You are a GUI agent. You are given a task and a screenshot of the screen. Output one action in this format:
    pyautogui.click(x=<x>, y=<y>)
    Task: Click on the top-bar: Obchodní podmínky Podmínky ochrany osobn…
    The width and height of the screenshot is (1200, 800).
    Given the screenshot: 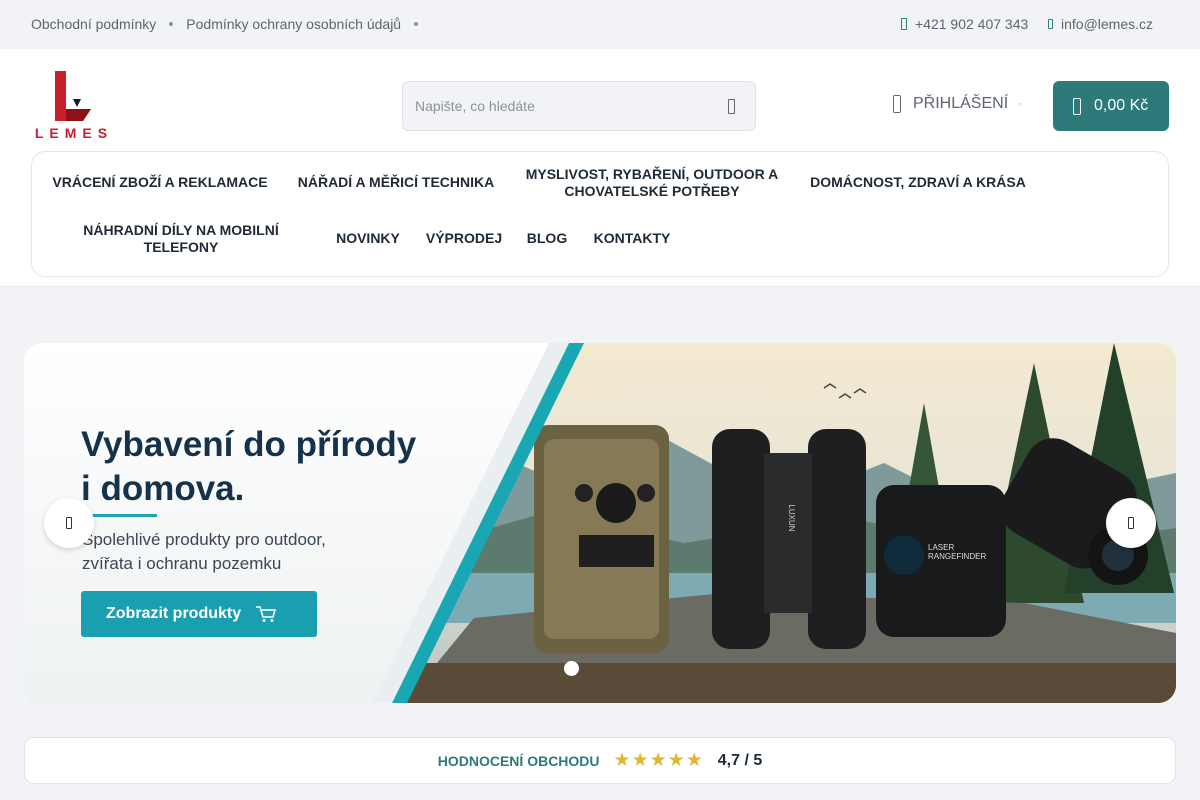 What is the action you would take?
    pyautogui.click(x=600, y=24)
    